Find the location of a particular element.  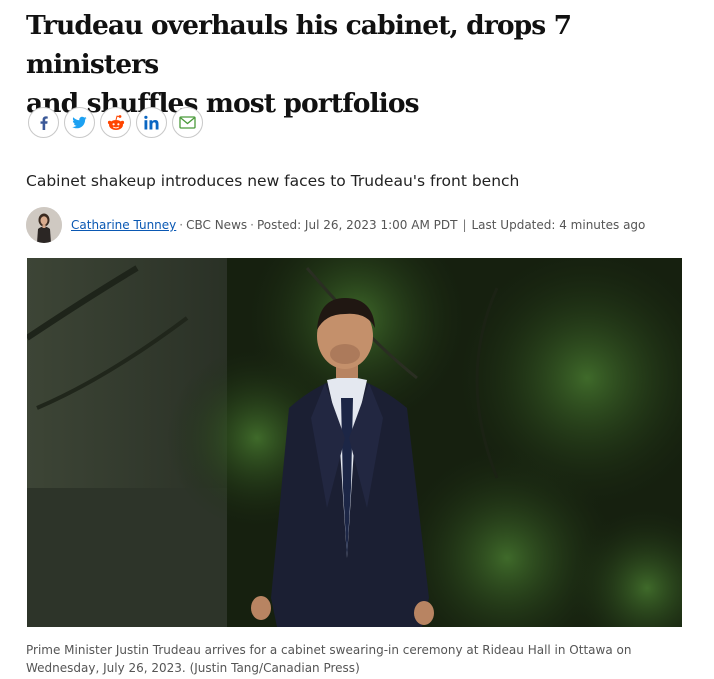

email-icon is located at coordinates (187, 122).